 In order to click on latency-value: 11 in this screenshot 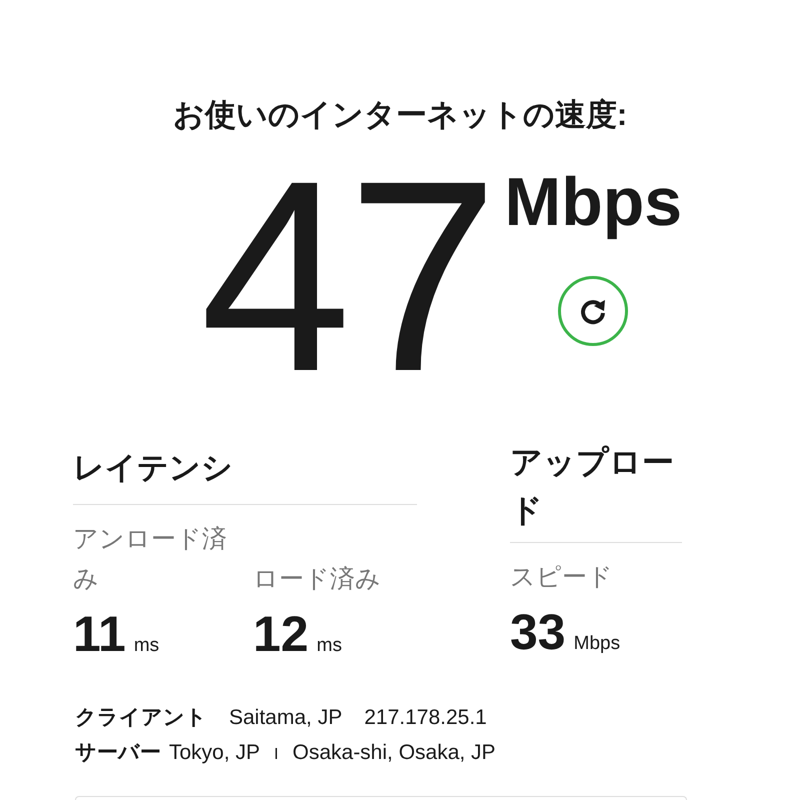, I will do `click(99, 634)`.